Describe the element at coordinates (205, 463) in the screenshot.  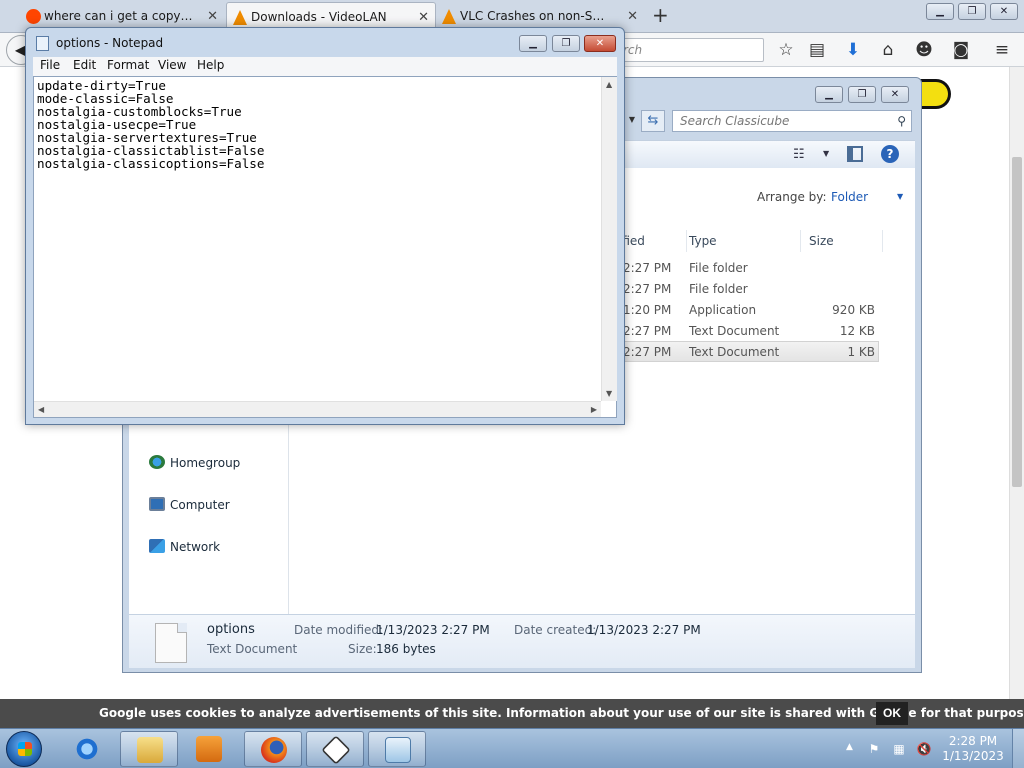
I see `nav-item-label: Homegroup` at that location.